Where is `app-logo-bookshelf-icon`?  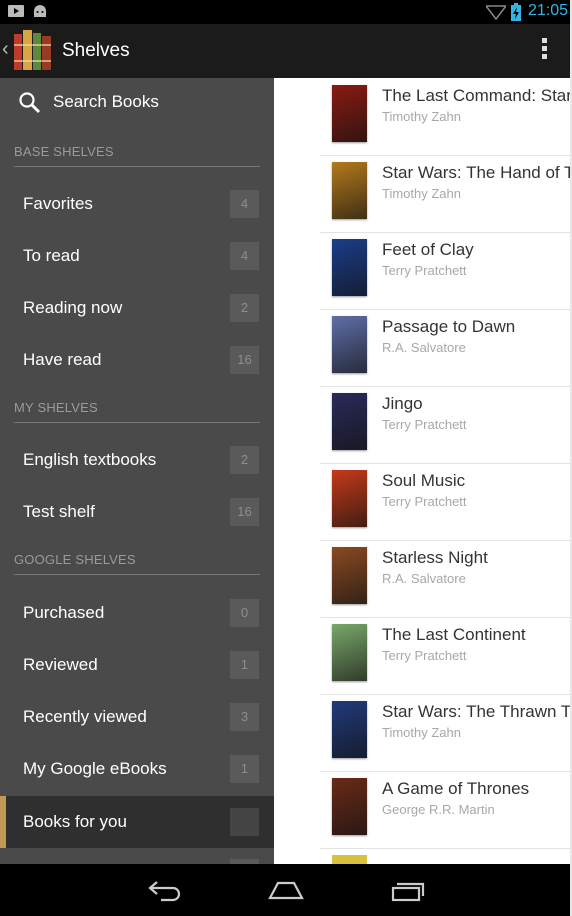 app-logo-bookshelf-icon is located at coordinates (34, 51).